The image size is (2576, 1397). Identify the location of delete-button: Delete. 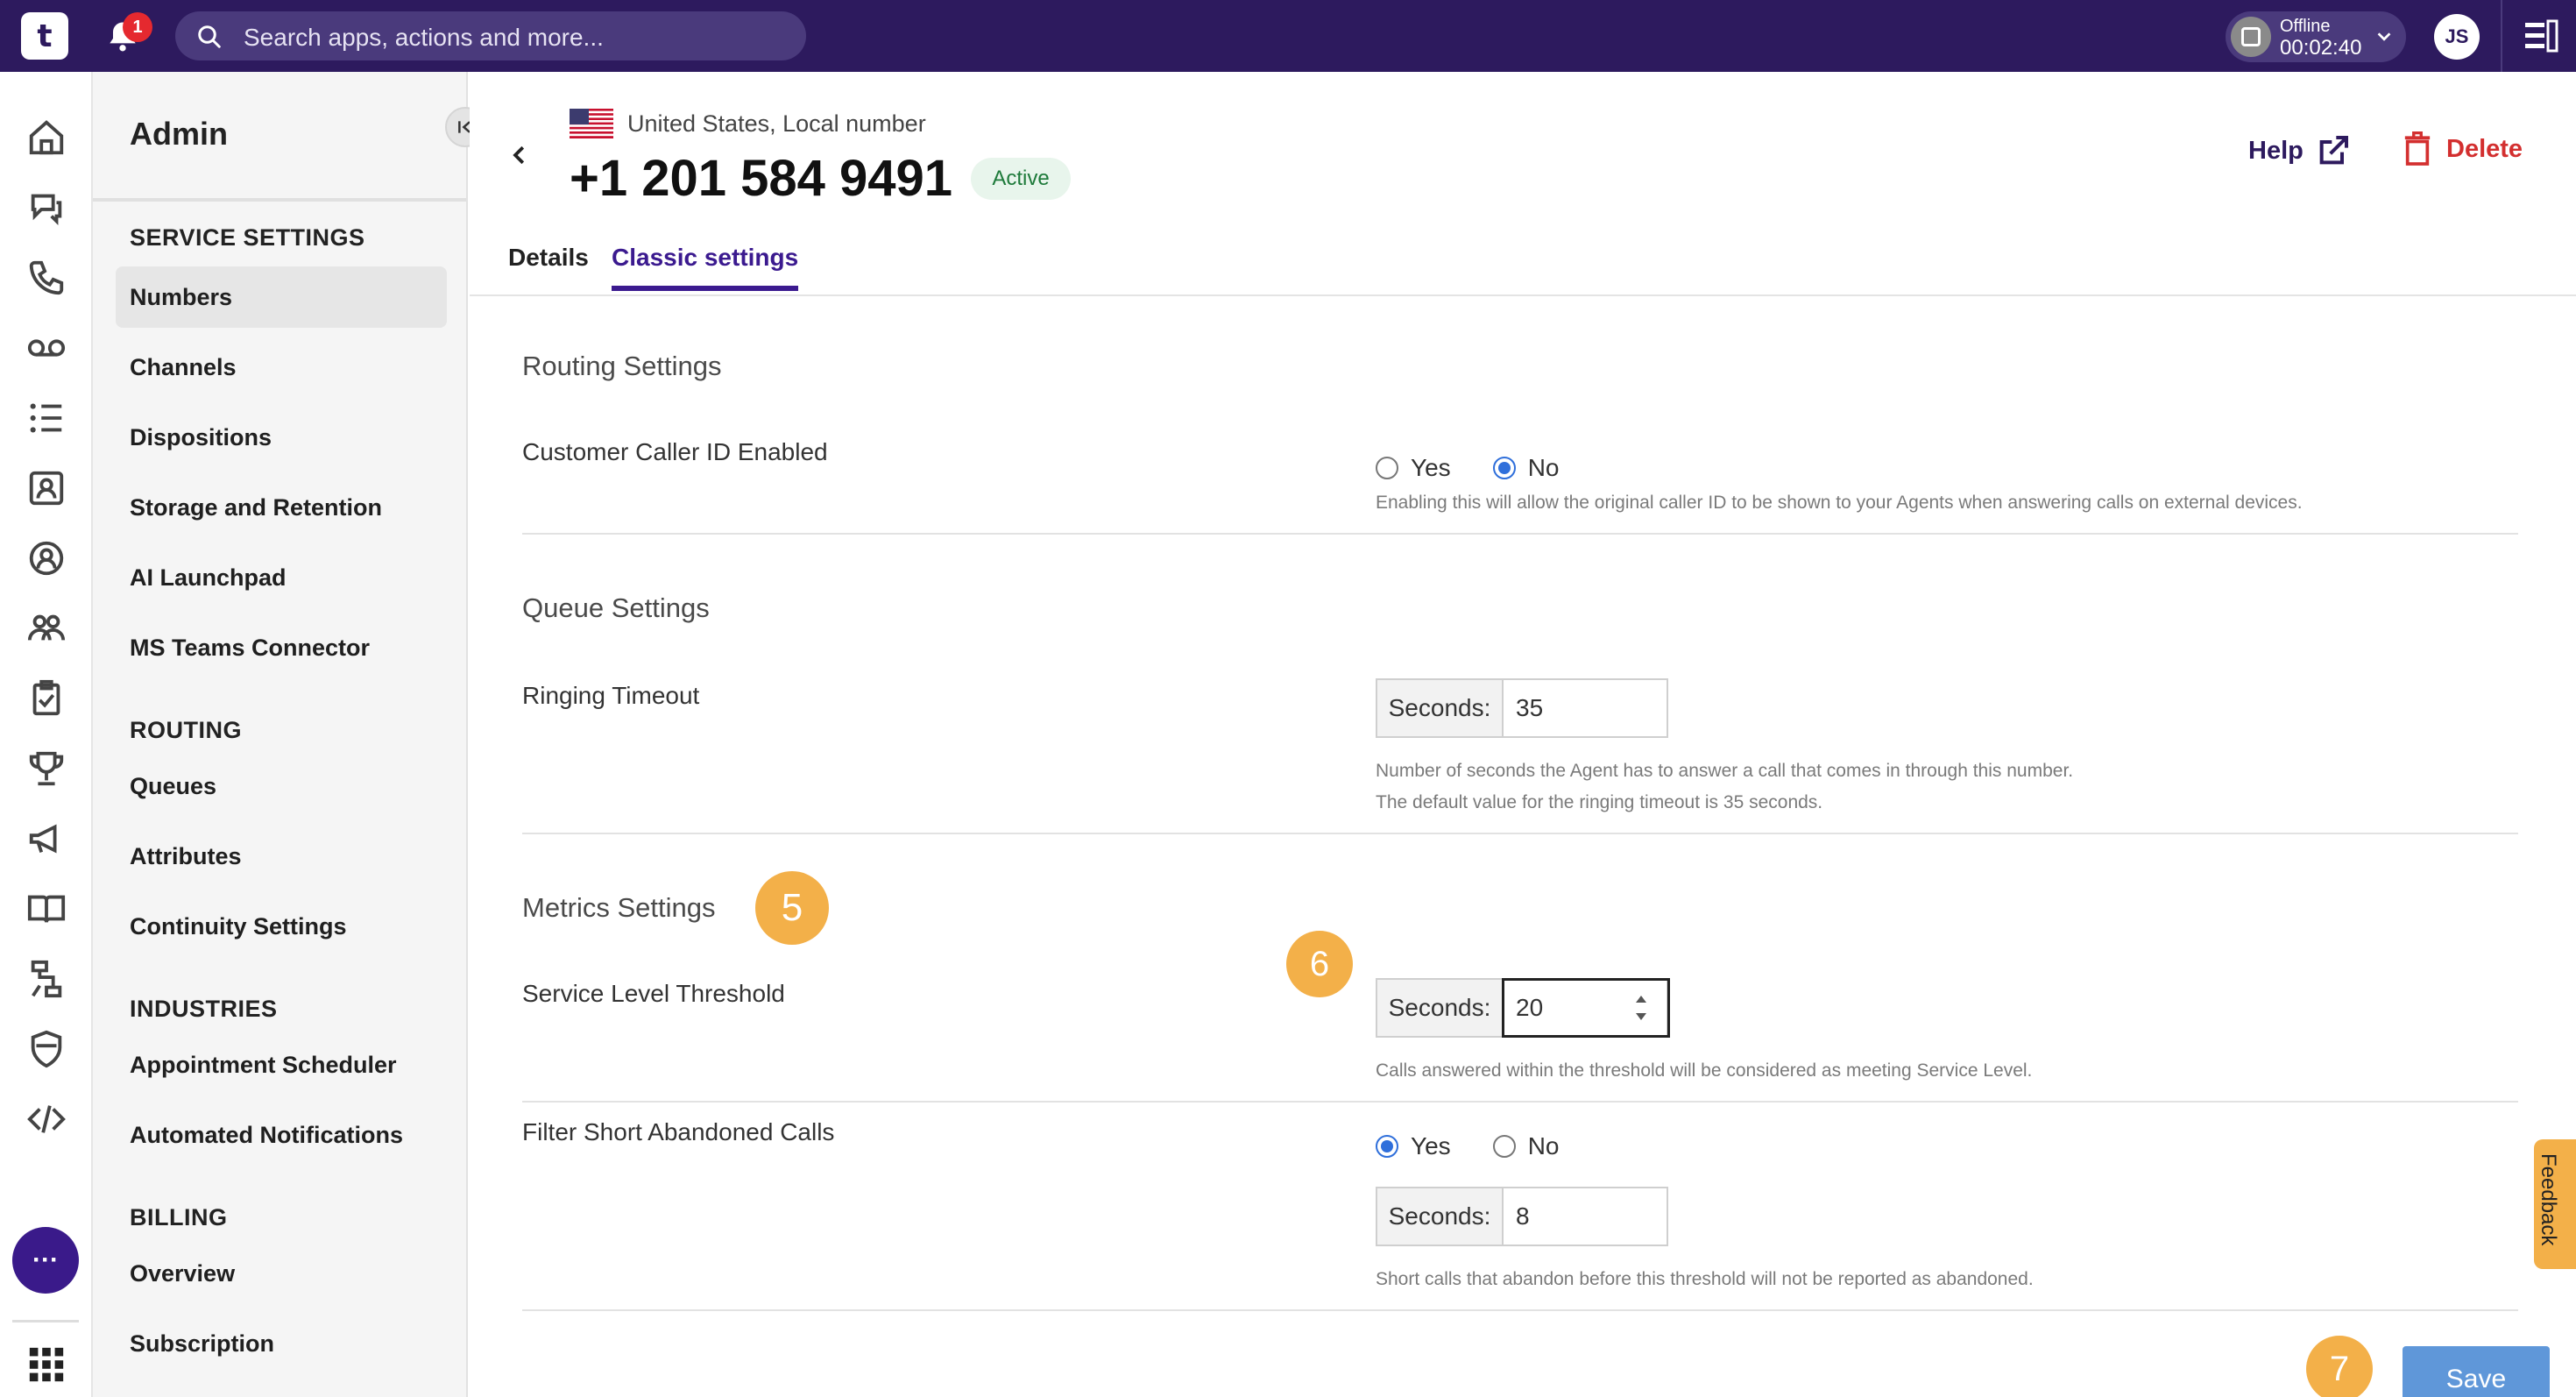
(2463, 149).